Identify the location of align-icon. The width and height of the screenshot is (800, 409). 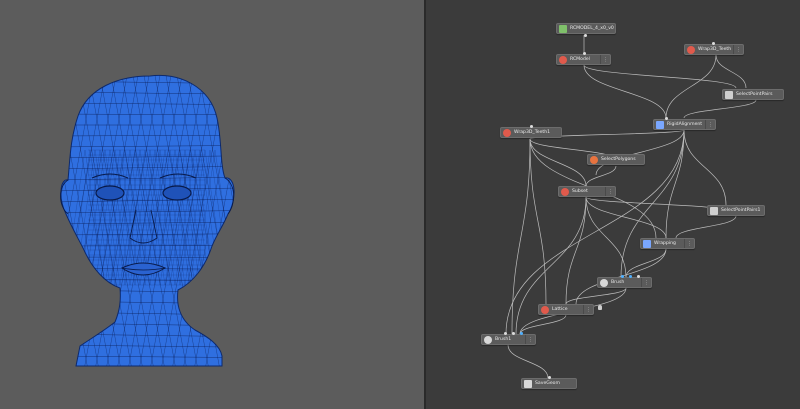
(660, 124).